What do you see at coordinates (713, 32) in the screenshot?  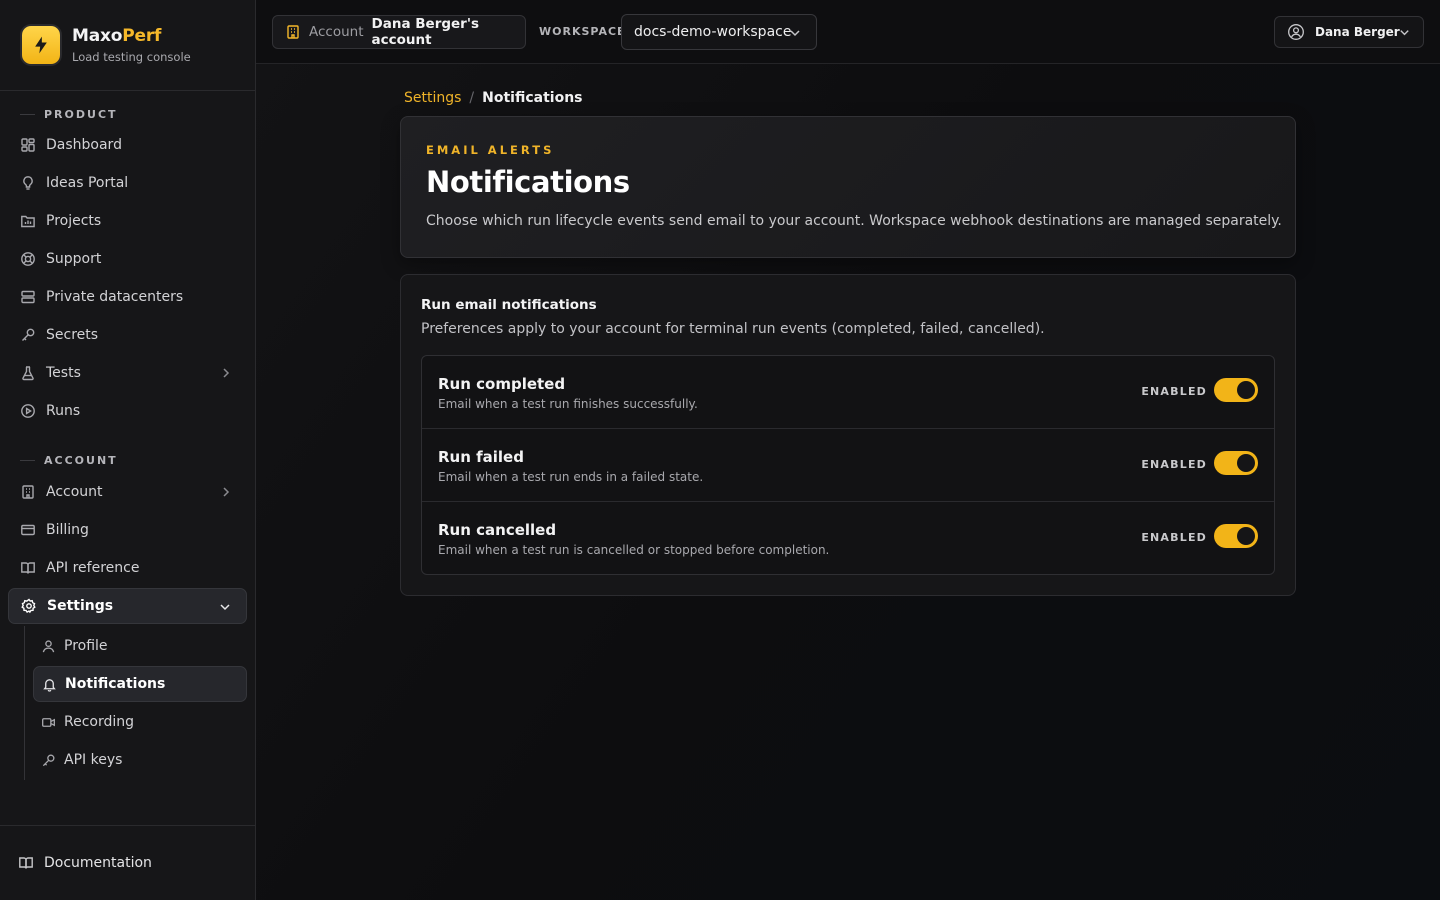 I see `workspace-value: docs-demo-workspace` at bounding box center [713, 32].